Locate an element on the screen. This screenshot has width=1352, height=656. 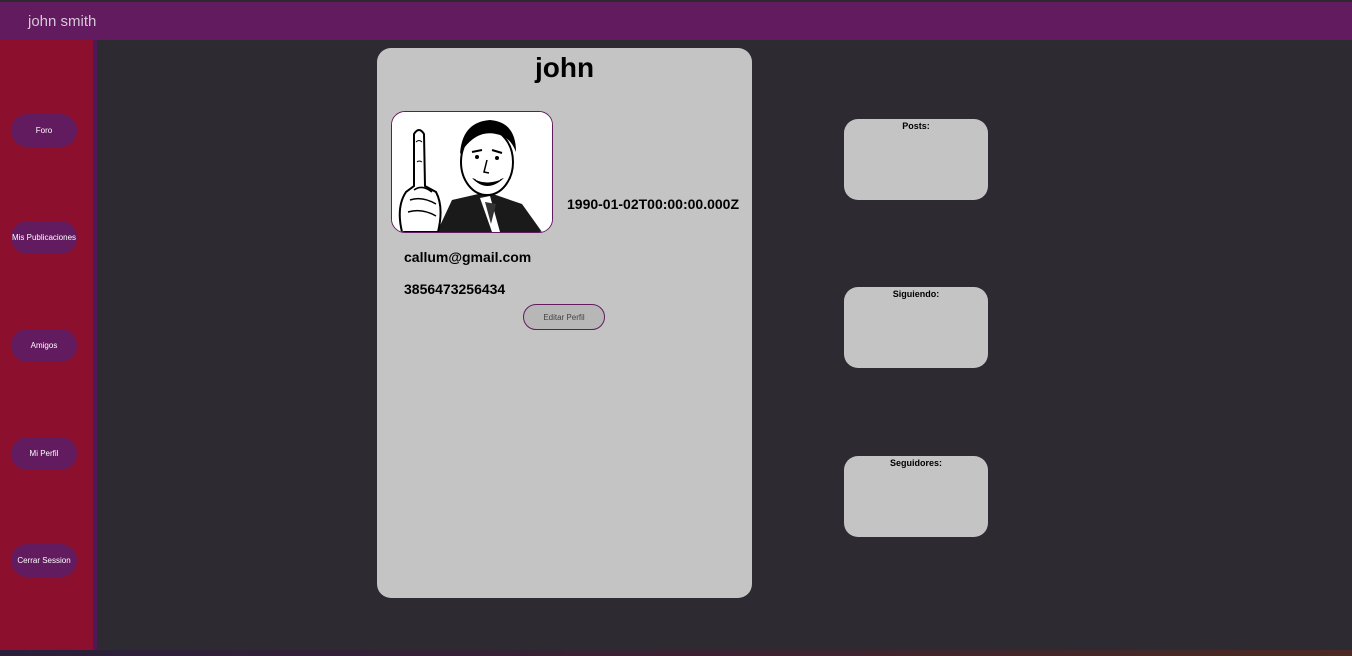
followers-label: Seguidores: is located at coordinates (915, 463).